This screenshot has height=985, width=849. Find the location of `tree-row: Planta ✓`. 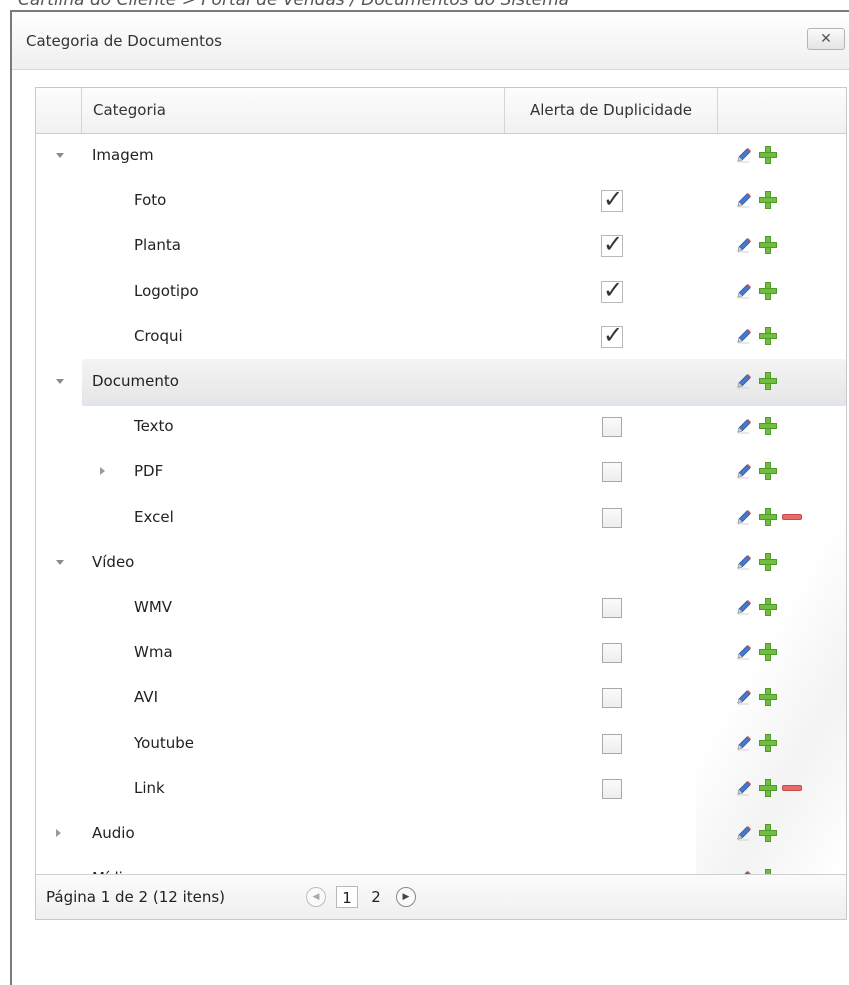

tree-row: Planta ✓ is located at coordinates (441, 245).